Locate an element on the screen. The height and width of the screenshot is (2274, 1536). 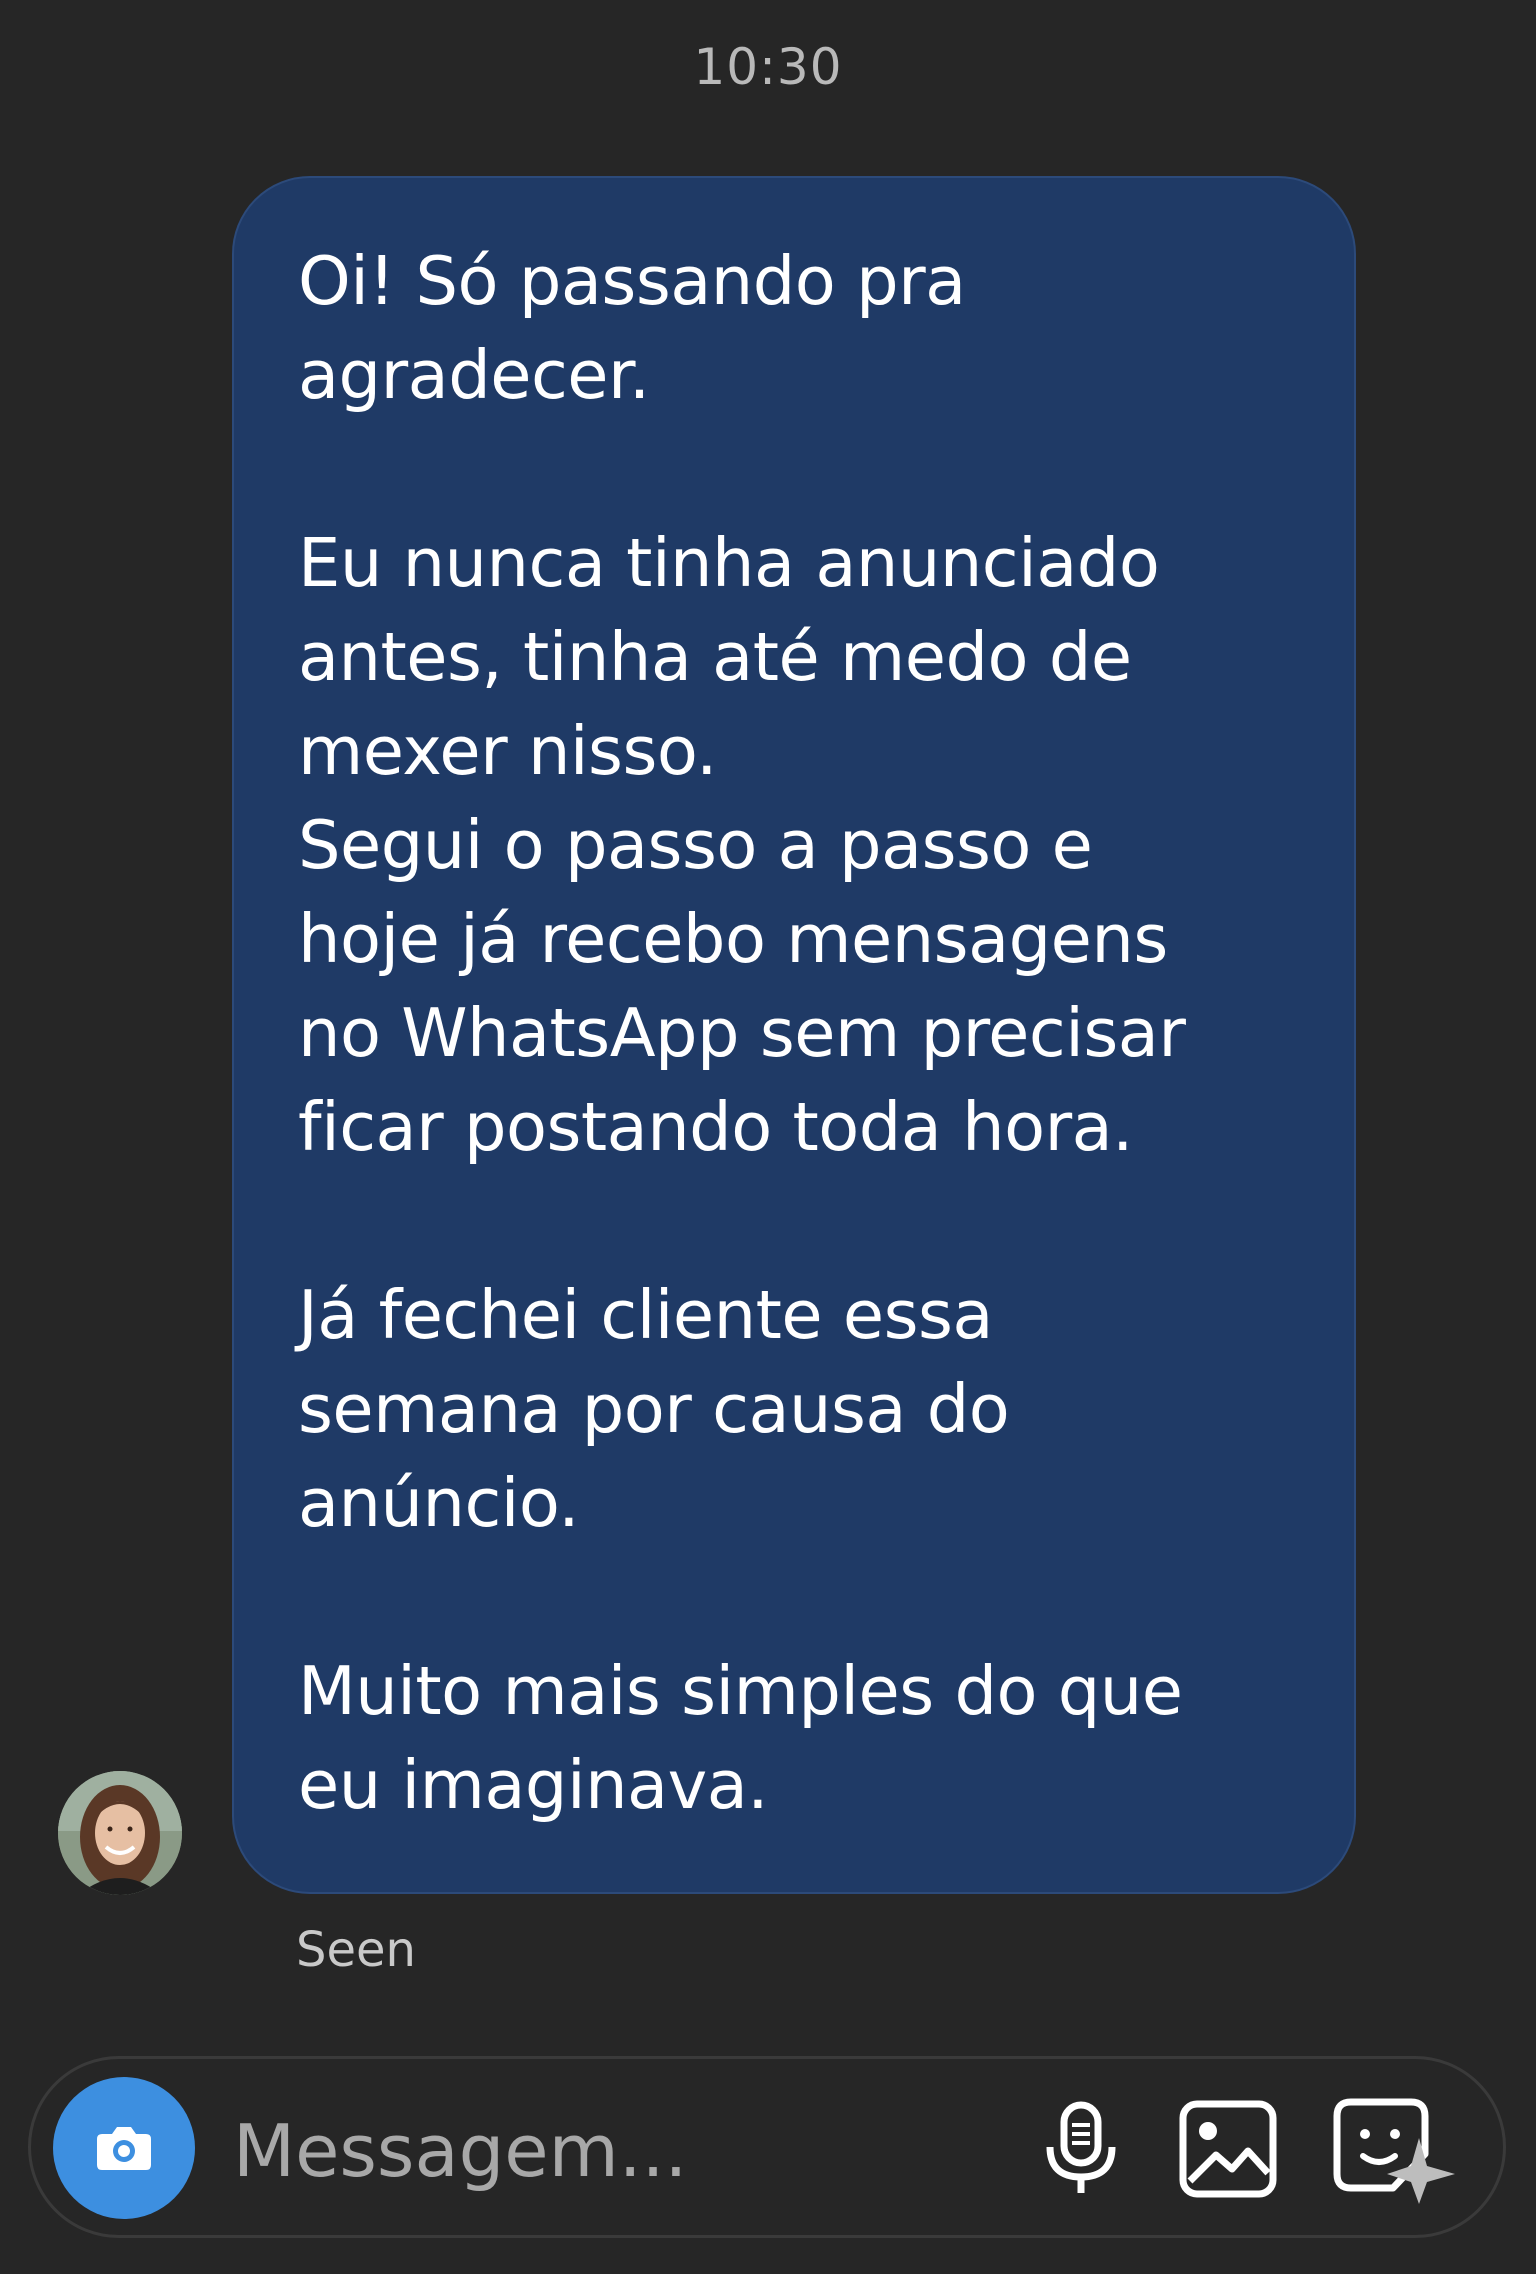
camera-icon is located at coordinates (124, 2148).